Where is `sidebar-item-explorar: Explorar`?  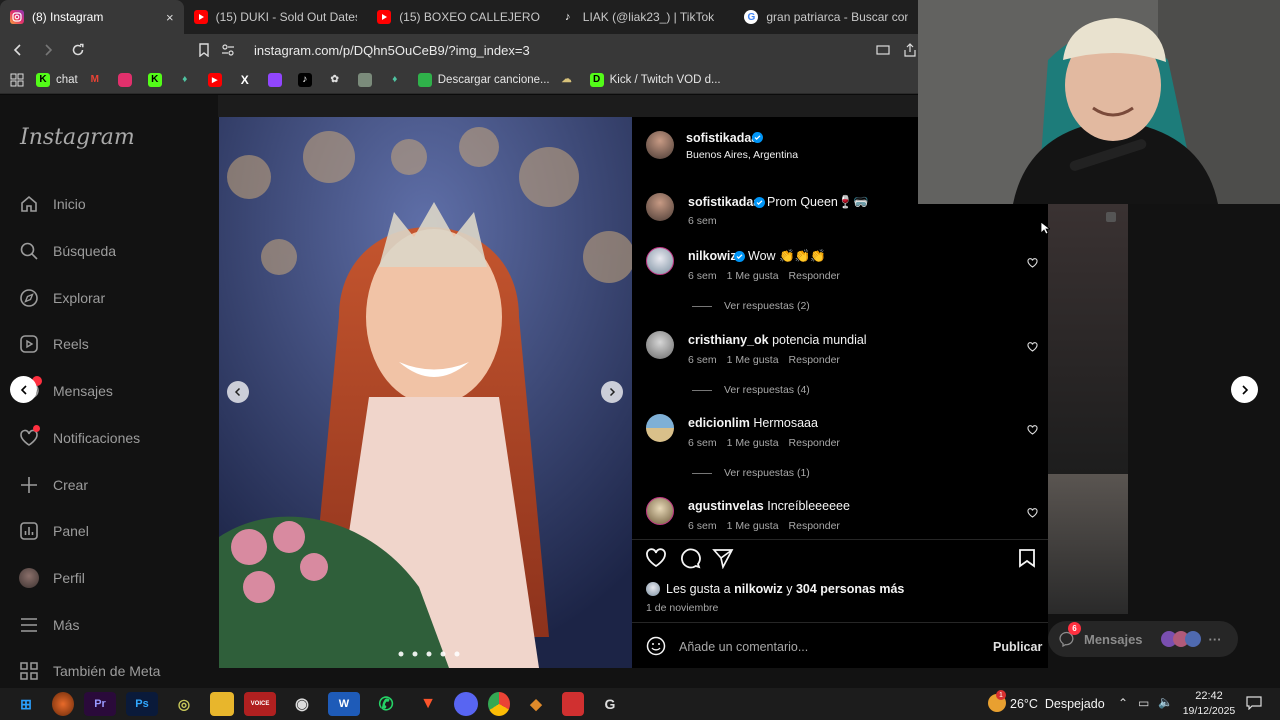 sidebar-item-explorar: Explorar is located at coordinates (61, 298).